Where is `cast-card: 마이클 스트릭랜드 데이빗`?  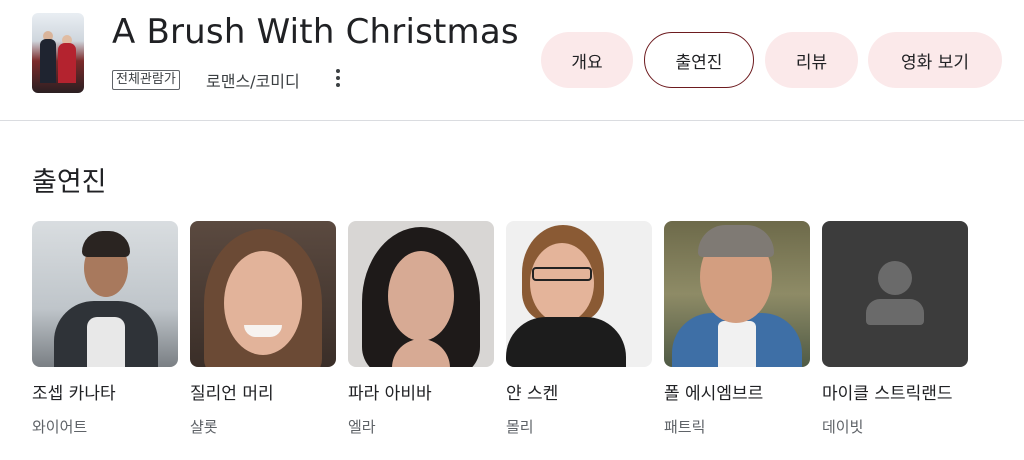 cast-card: 마이클 스트릭랜드 데이빗 is located at coordinates (895, 329).